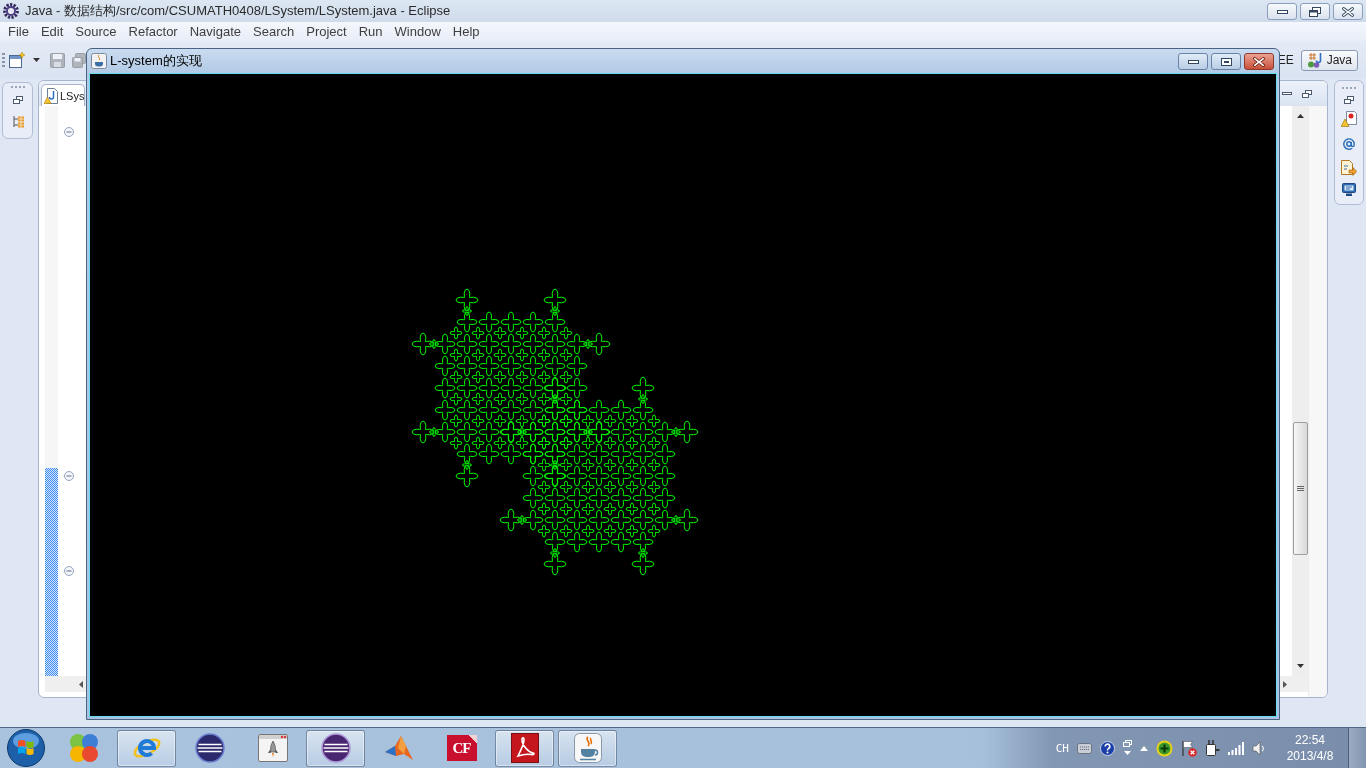 The image size is (1366, 768). What do you see at coordinates (1258, 748) in the screenshot?
I see `speaker-icon` at bounding box center [1258, 748].